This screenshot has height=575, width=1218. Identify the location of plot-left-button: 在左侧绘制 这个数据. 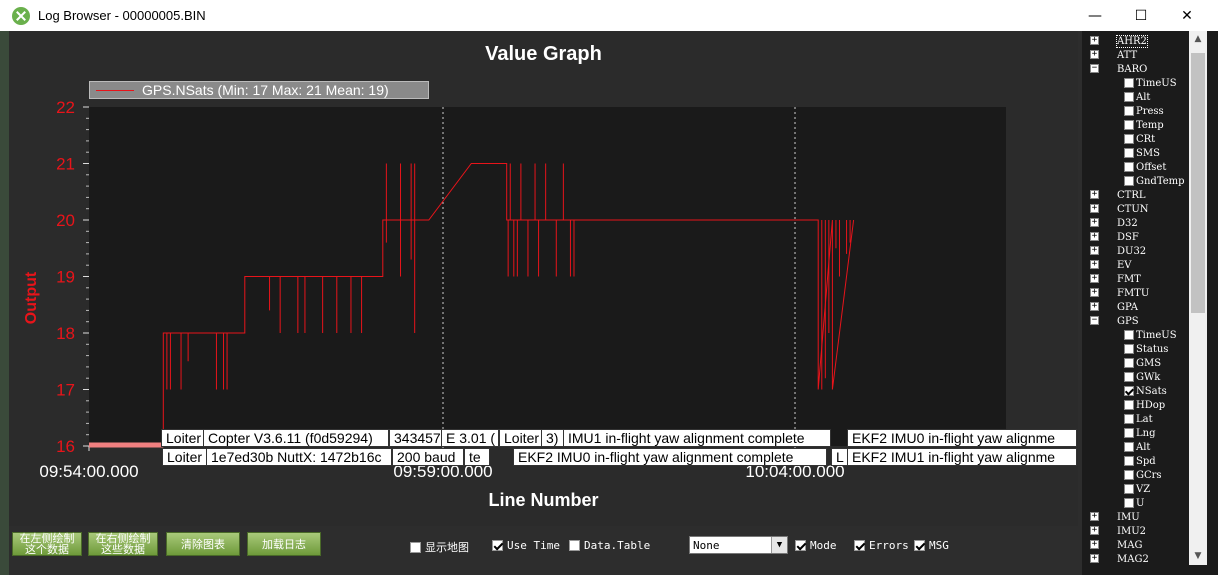
(47, 544).